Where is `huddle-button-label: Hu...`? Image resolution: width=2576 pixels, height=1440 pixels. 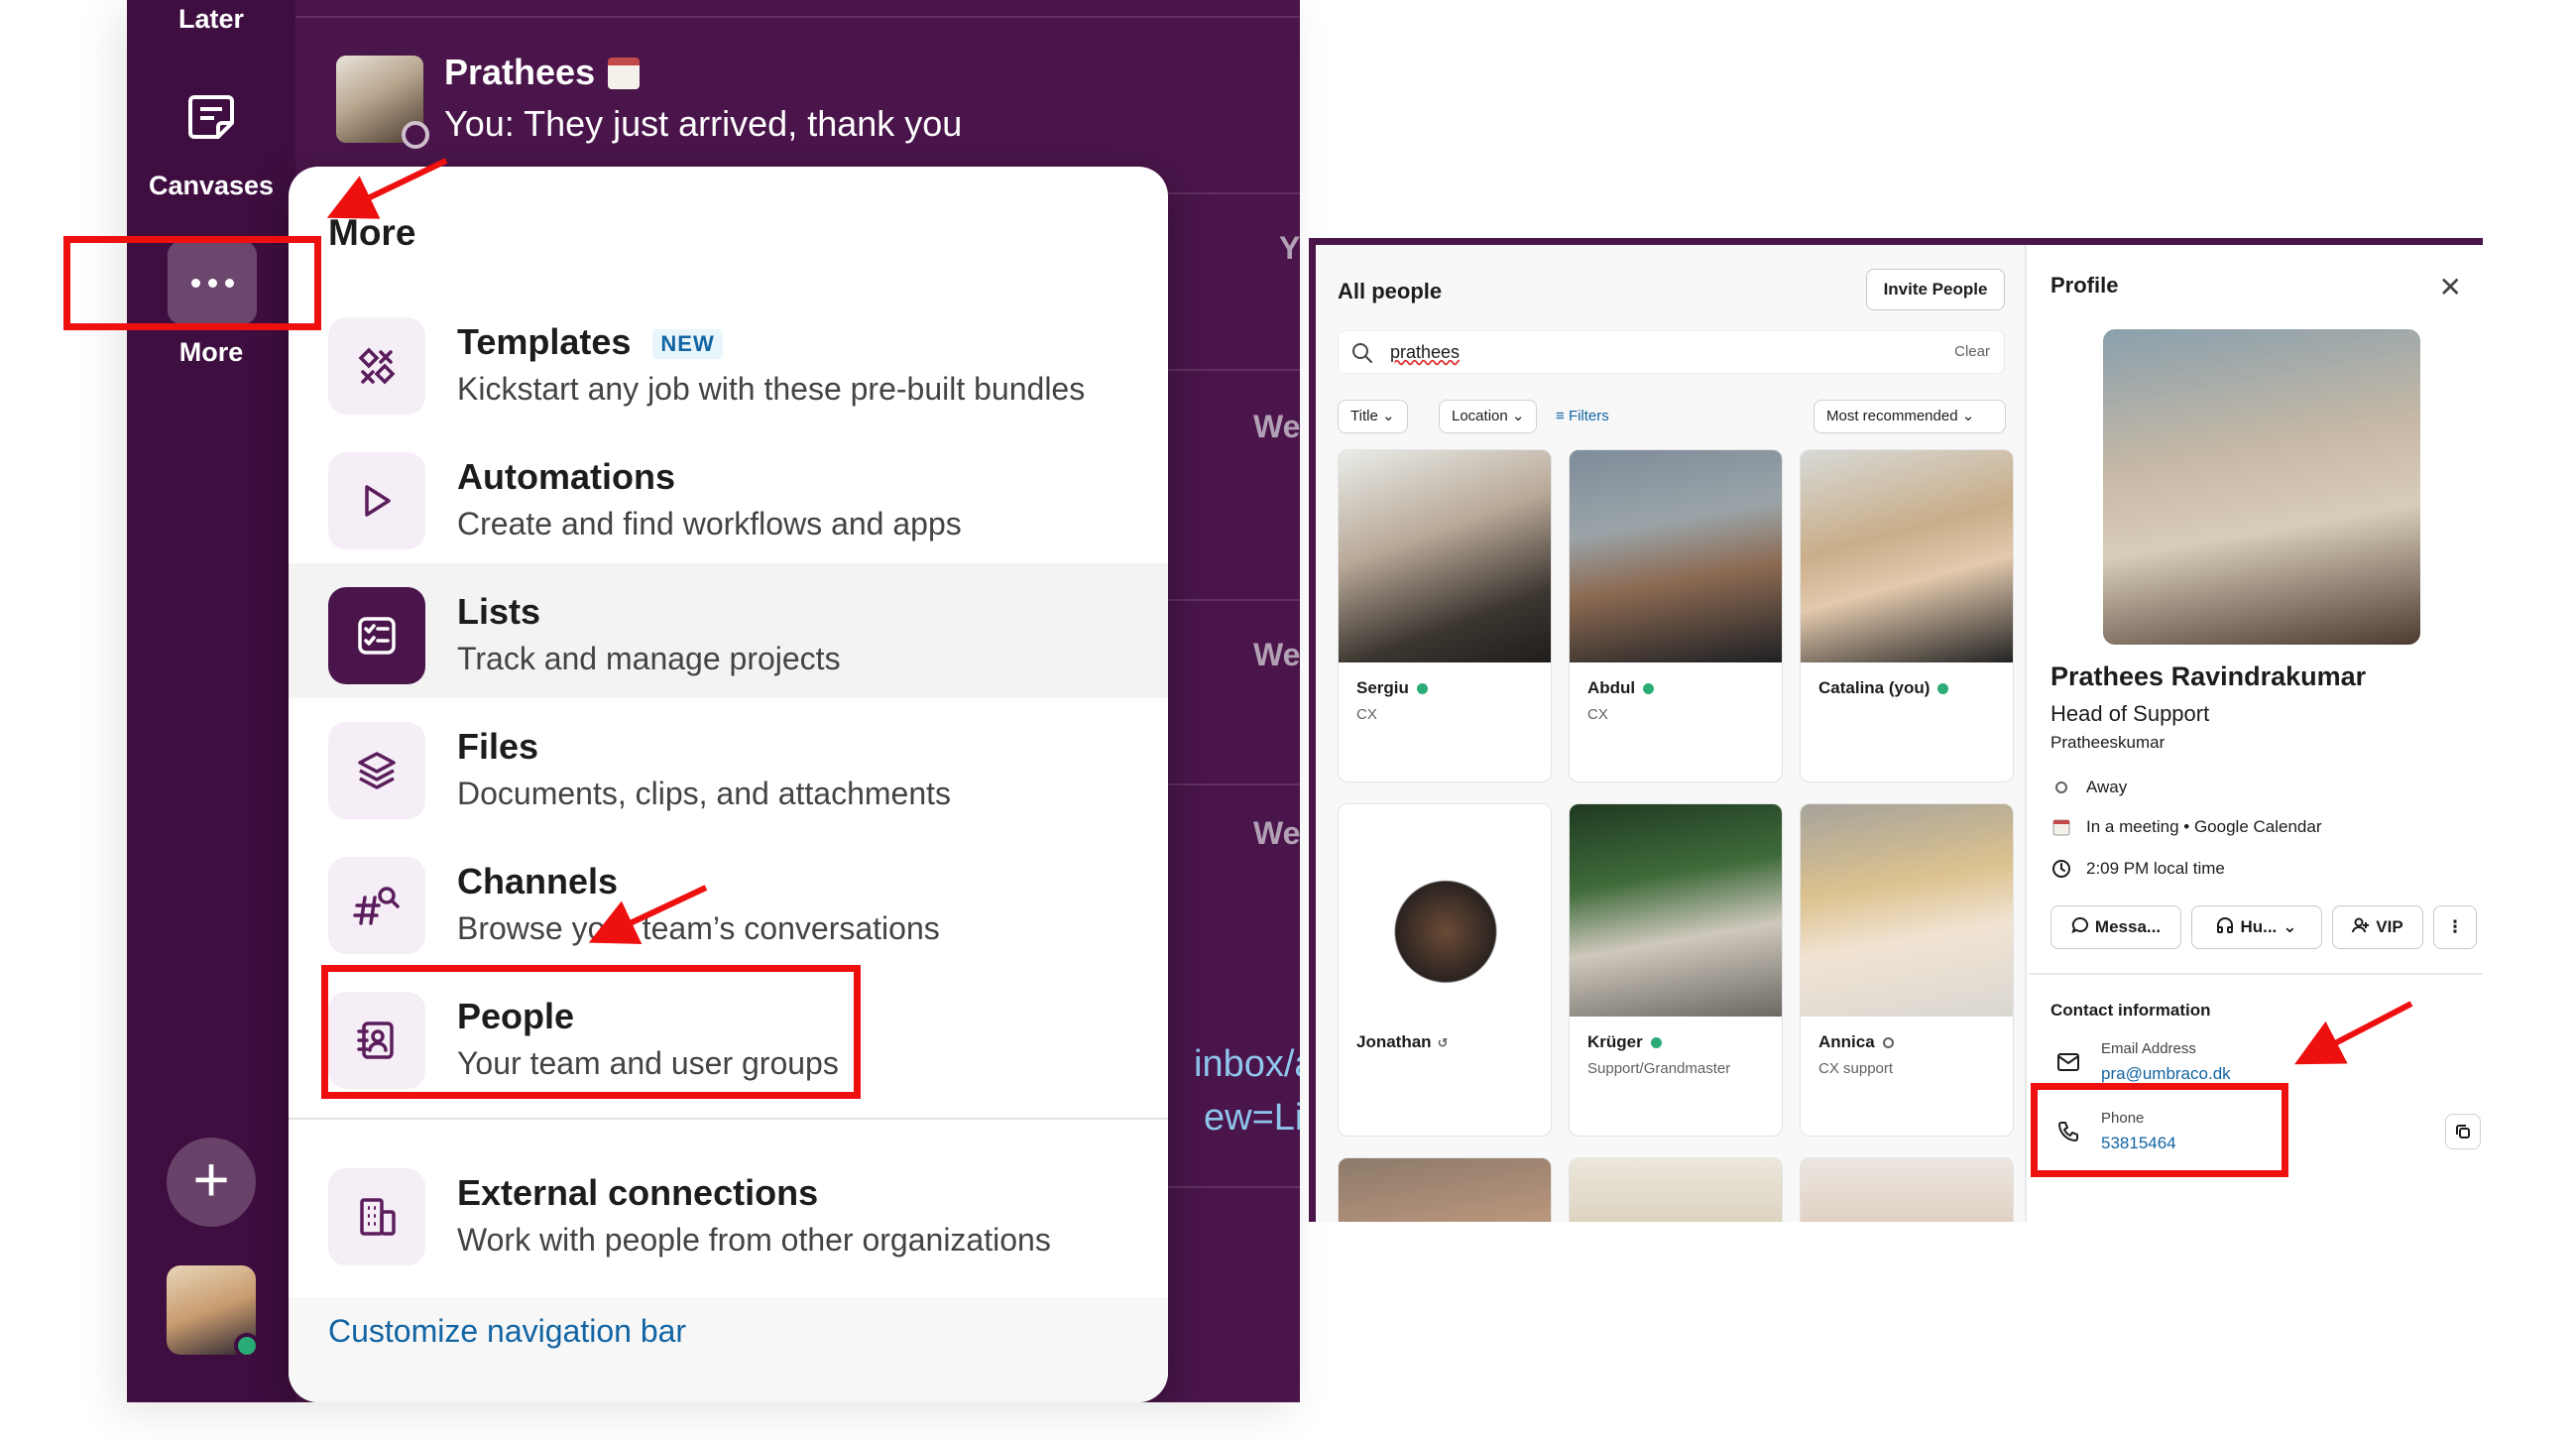 huddle-button-label: Hu... is located at coordinates (2259, 926).